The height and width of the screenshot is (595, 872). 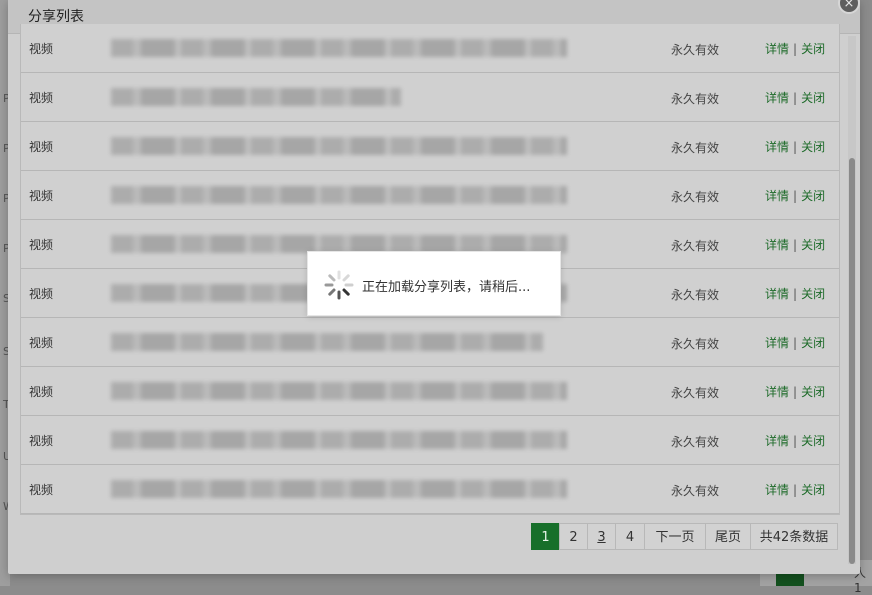 What do you see at coordinates (794, 536) in the screenshot?
I see `total-count: 共42条数据` at bounding box center [794, 536].